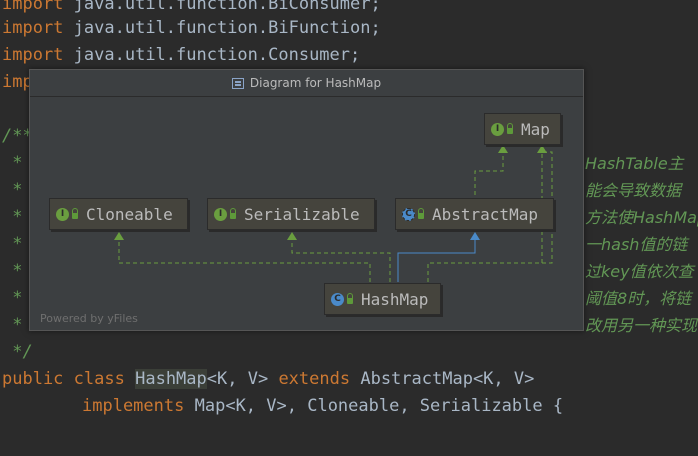 The width and height of the screenshot is (698, 456). I want to click on arrowhead-cloneable, so click(119, 236).